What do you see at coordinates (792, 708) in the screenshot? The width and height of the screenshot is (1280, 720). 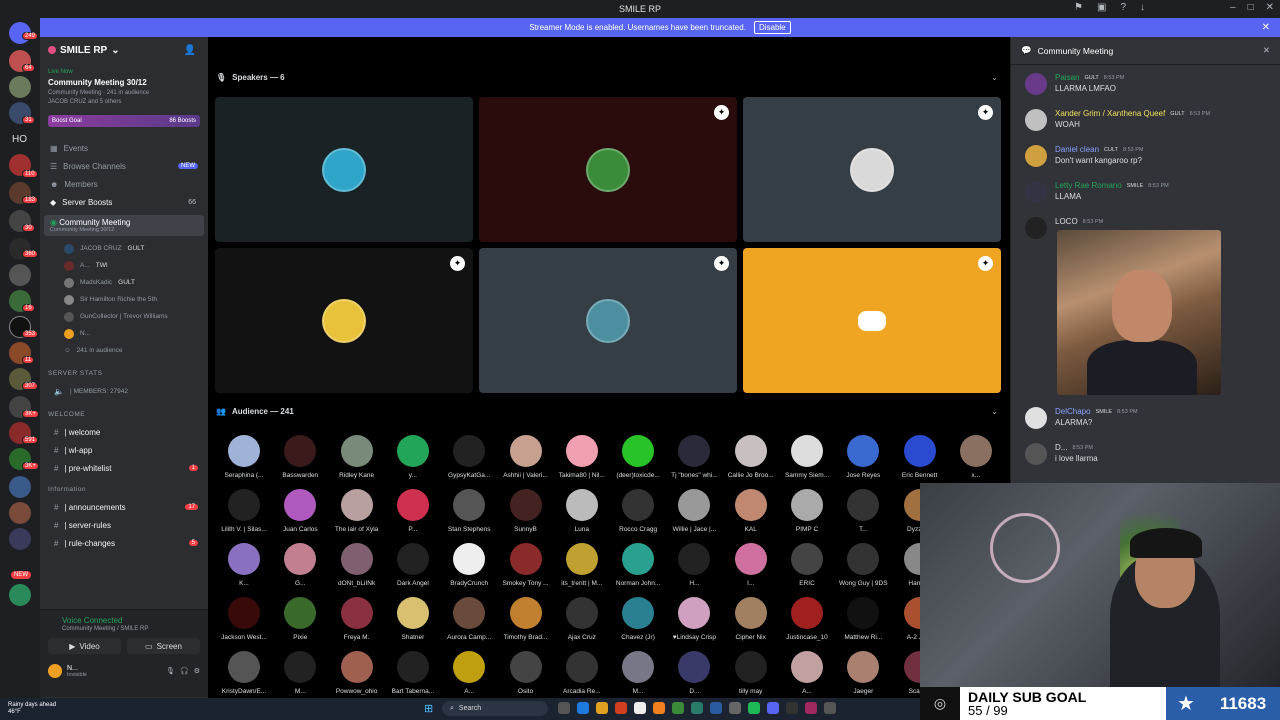 I see `obs-icon` at bounding box center [792, 708].